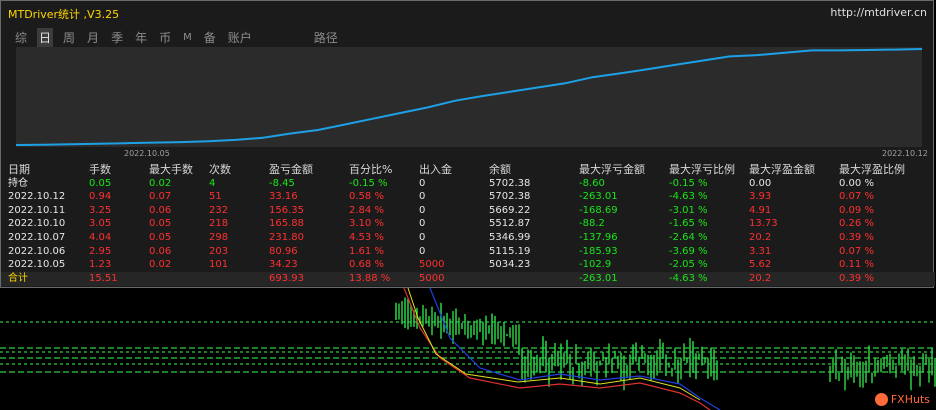  Describe the element at coordinates (103, 278) in the screenshot. I see `table-cell: 15.51` at that location.